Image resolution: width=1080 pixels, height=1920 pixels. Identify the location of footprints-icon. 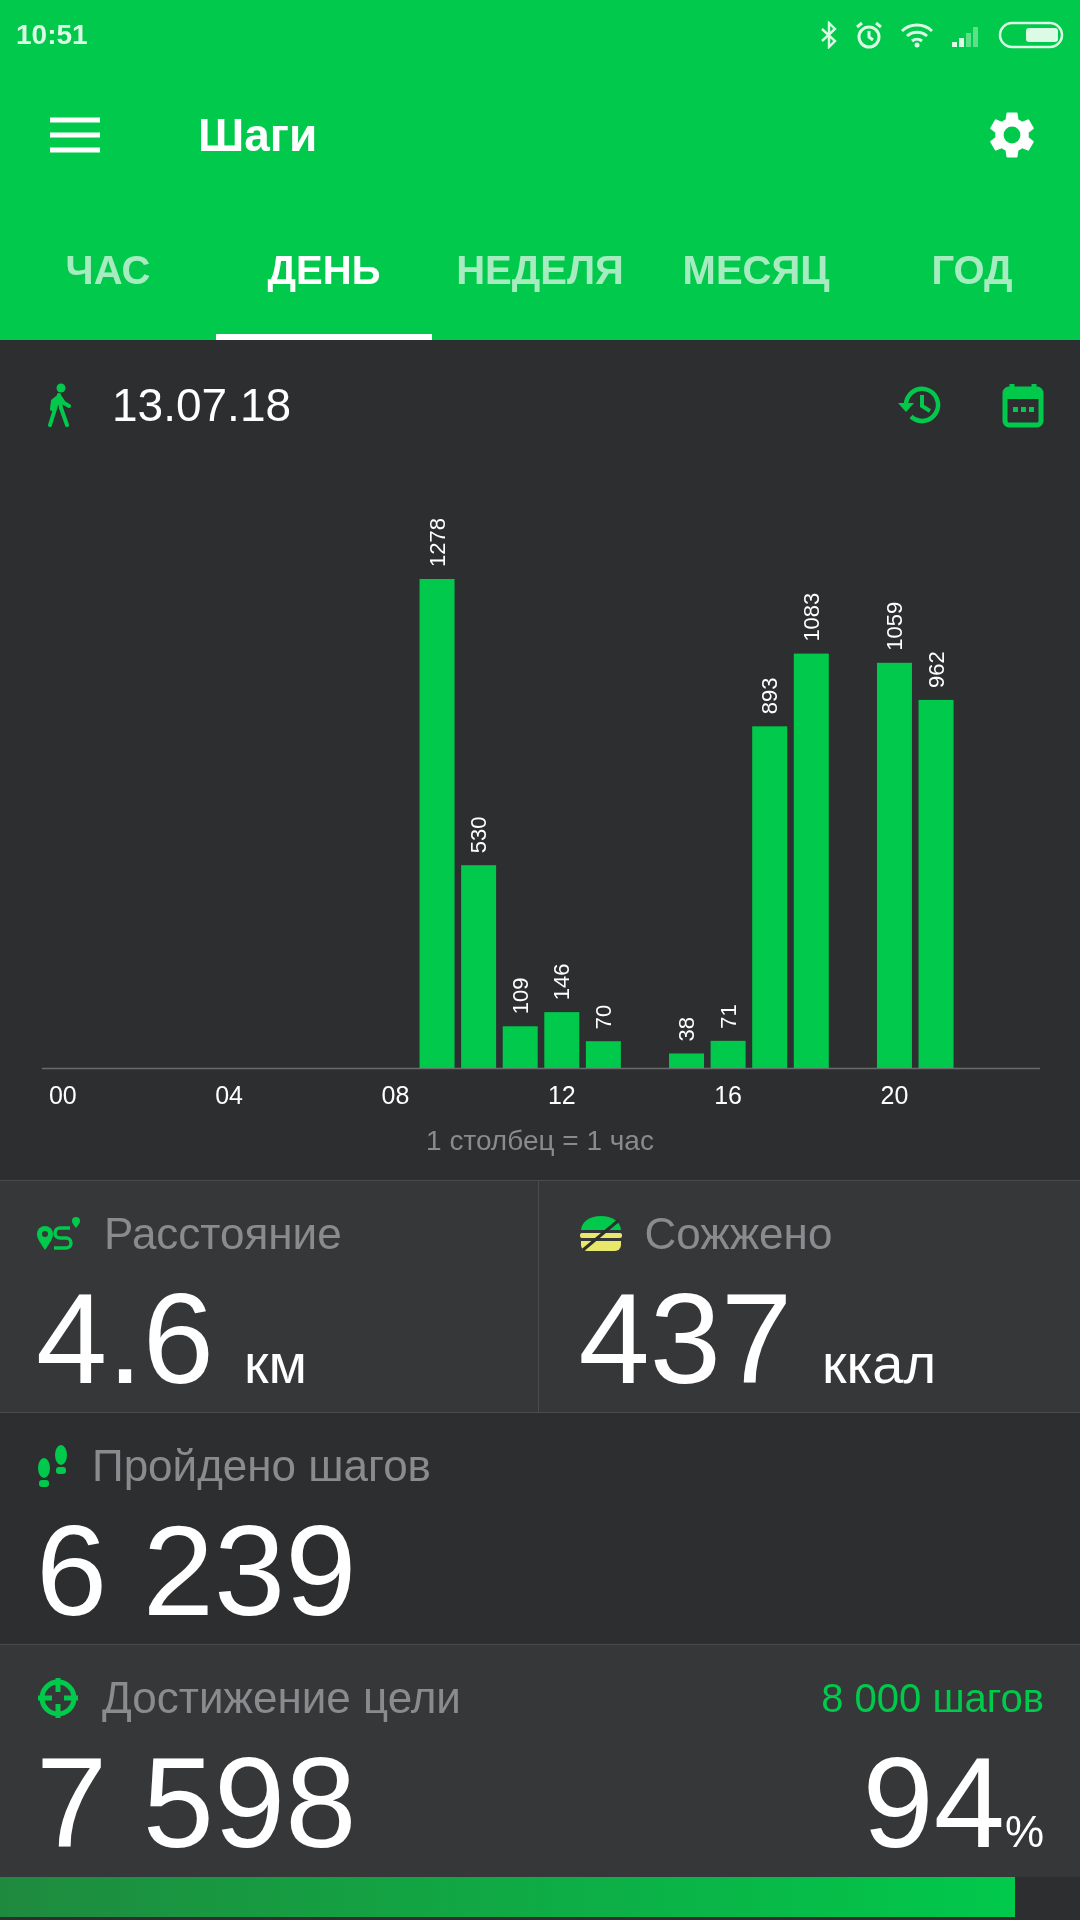
(53, 1466).